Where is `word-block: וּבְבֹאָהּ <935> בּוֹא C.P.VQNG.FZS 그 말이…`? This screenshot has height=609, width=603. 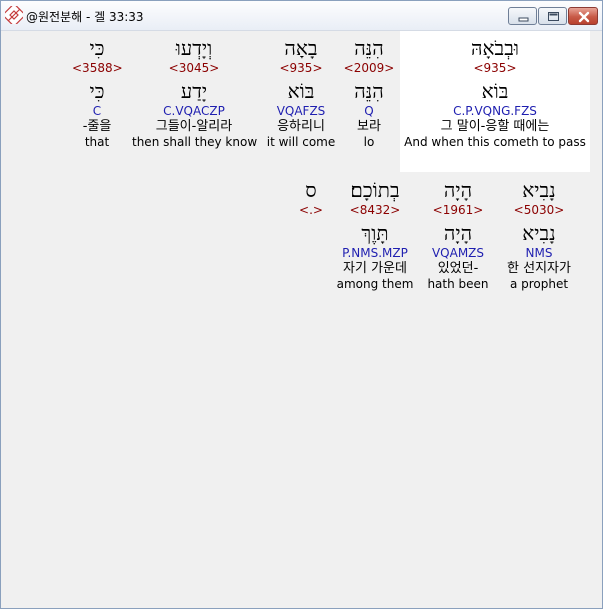
word-block: וּבְבֹאָהּ <935> בּוֹא C.P.VQNG.FZS 그 말이… is located at coordinates (495, 92).